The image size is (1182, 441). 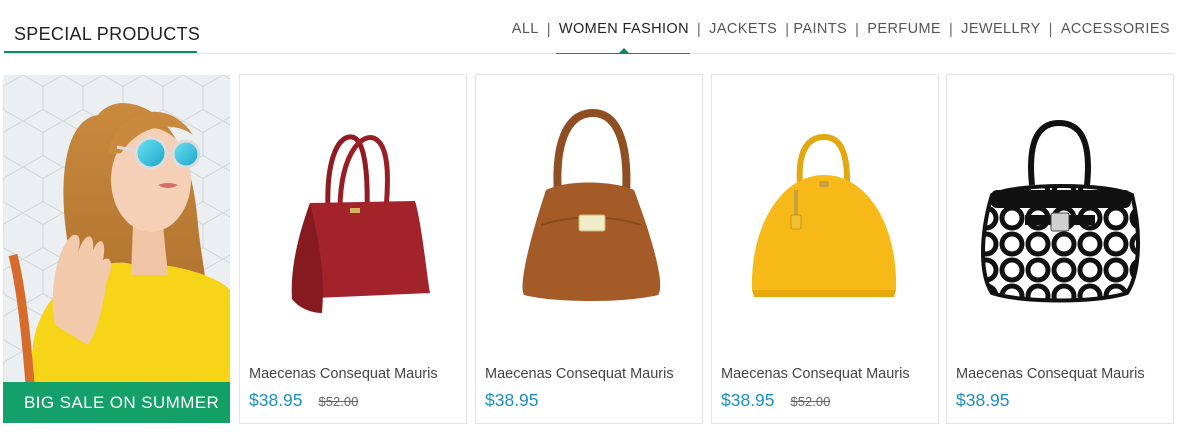 What do you see at coordinates (1001, 30) in the screenshot?
I see `tab-jewellry: JEWELLRY` at bounding box center [1001, 30].